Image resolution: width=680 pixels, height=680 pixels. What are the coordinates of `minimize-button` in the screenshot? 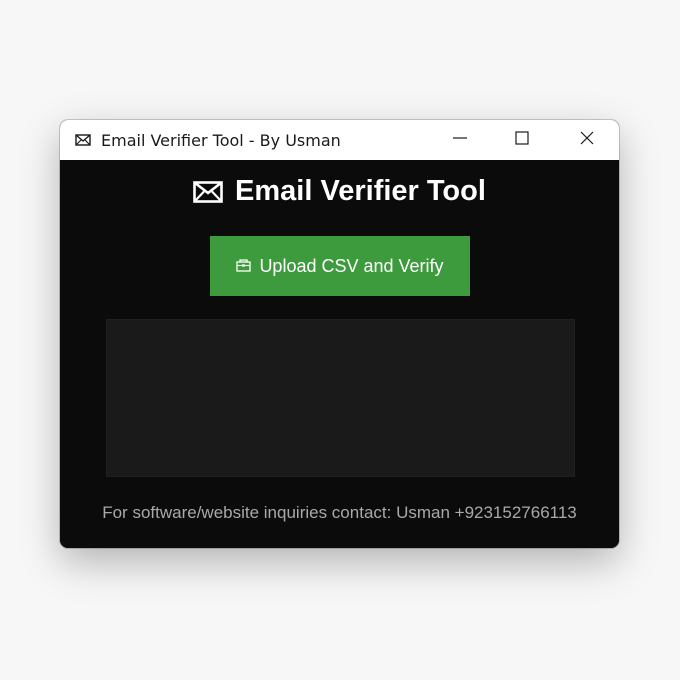 It's located at (460, 140).